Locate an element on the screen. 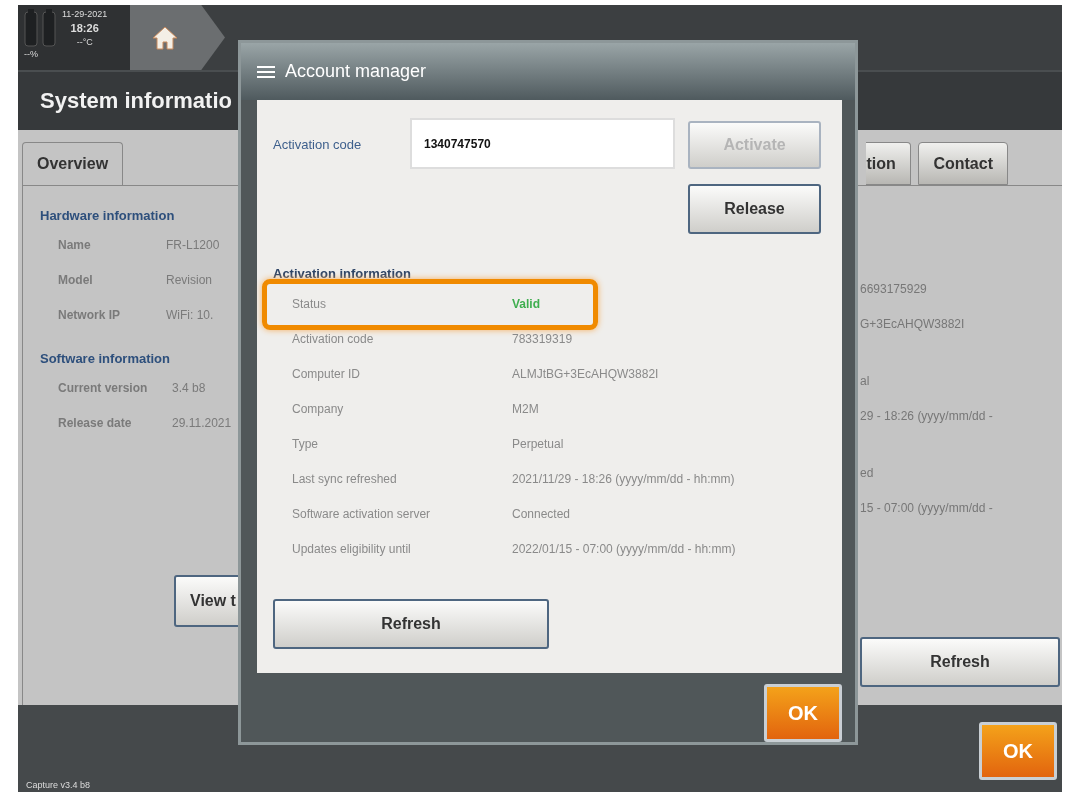  info-value: 29.11.2021 is located at coordinates (202, 424).